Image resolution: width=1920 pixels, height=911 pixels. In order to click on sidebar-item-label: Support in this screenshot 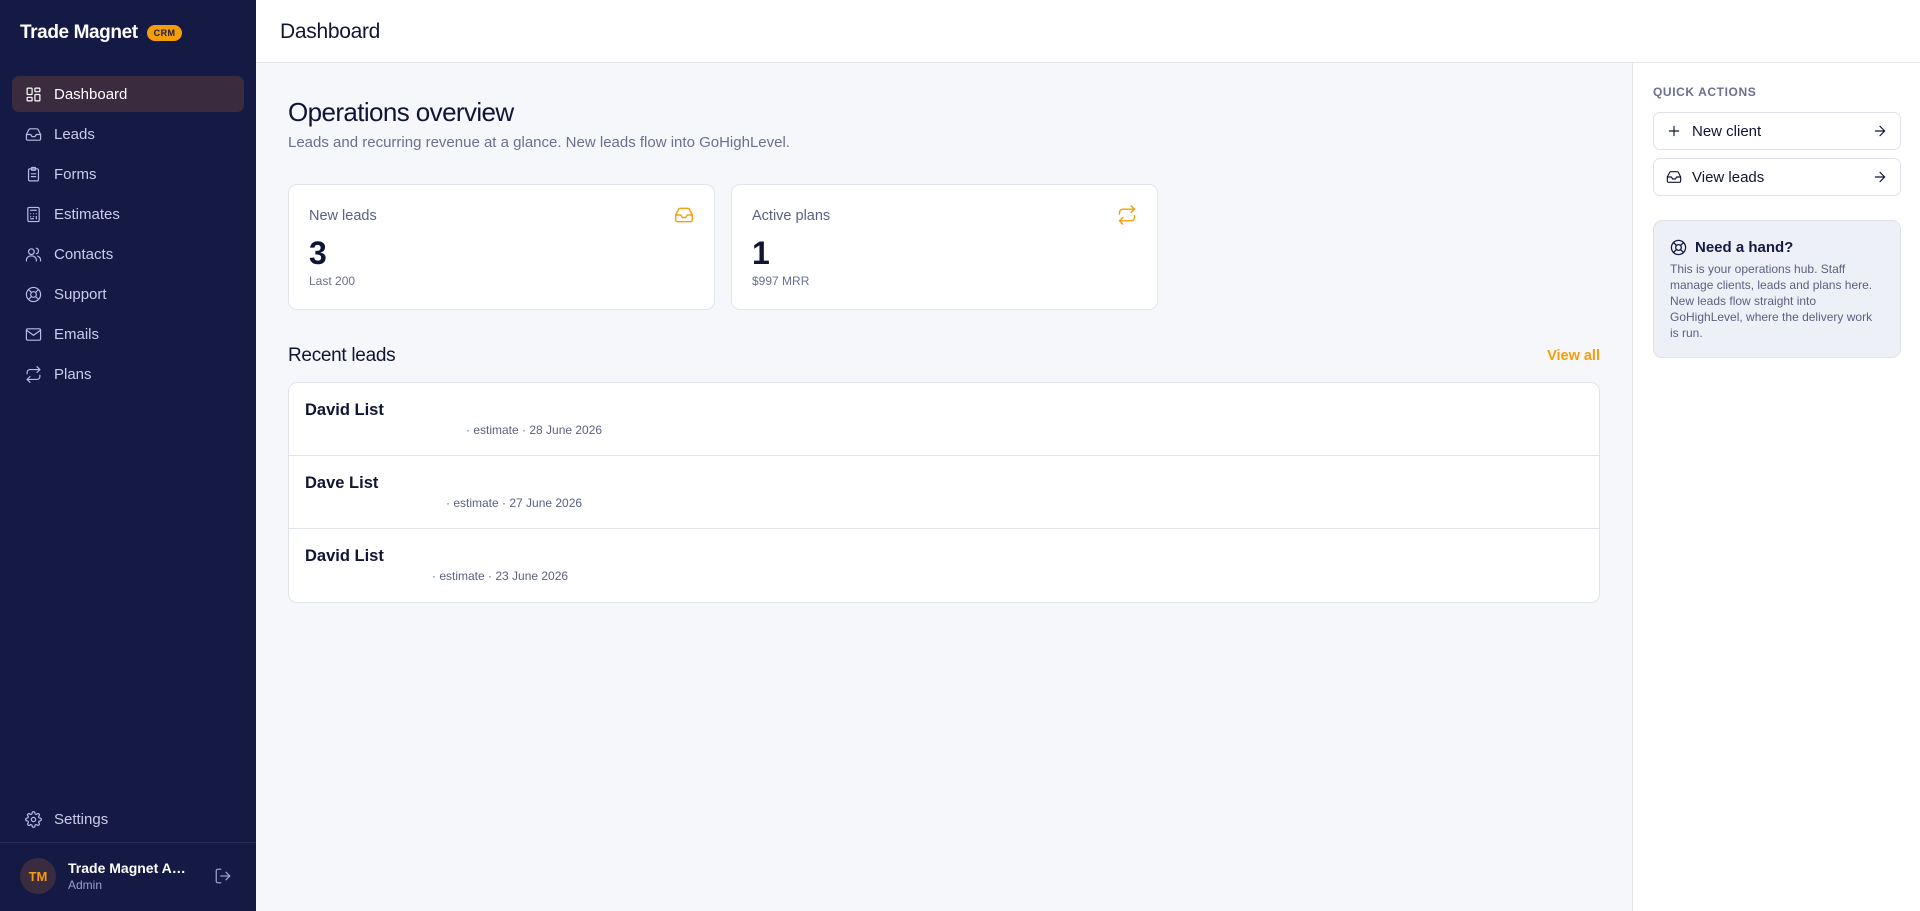, I will do `click(80, 294)`.